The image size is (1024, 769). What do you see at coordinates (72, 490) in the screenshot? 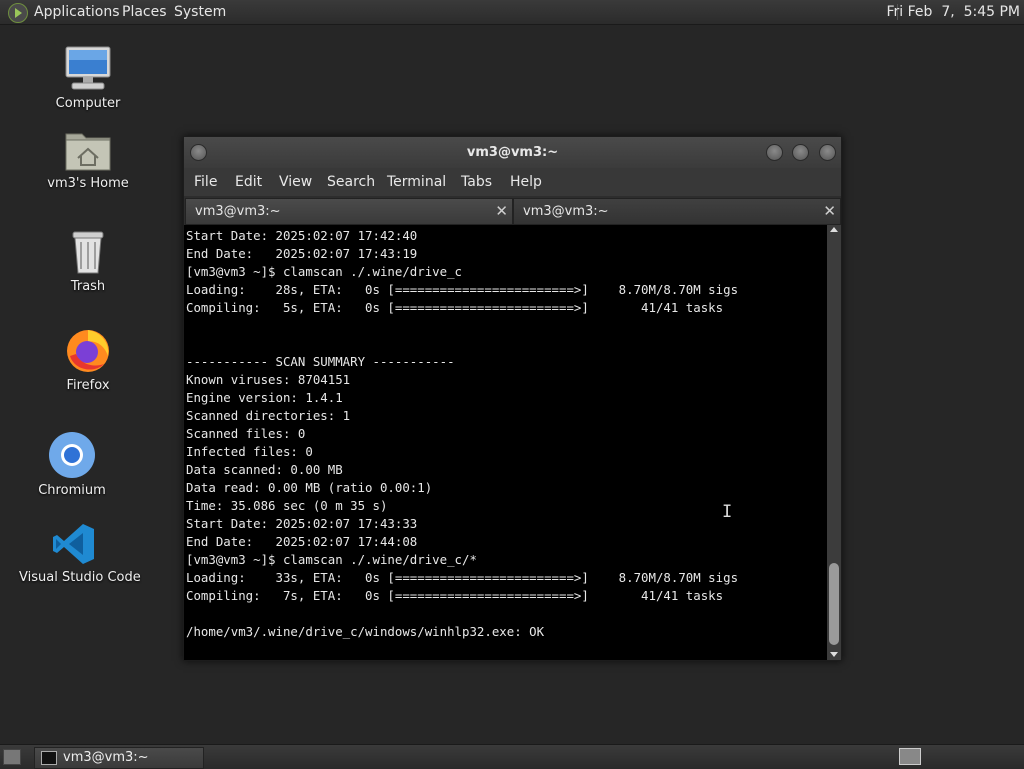
I see `desktop-icon-label: Chromium` at bounding box center [72, 490].